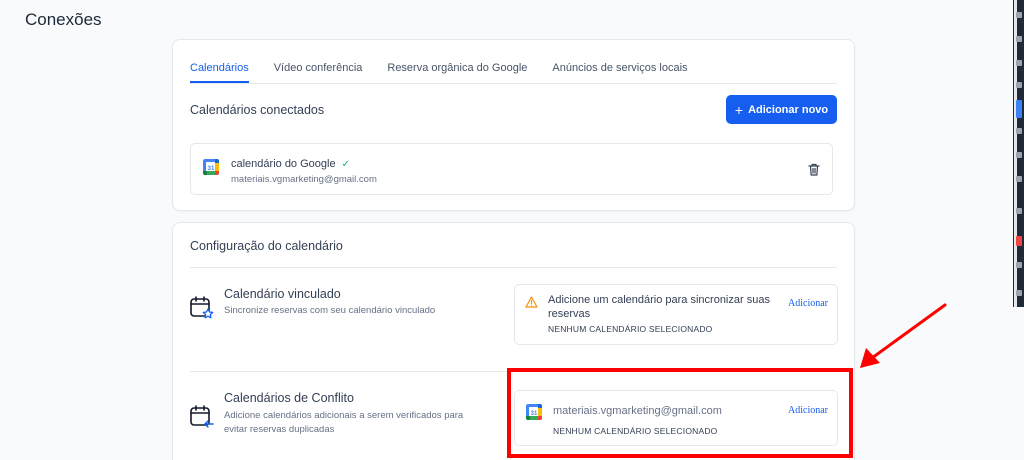 The width and height of the screenshot is (1024, 460). I want to click on linked-add-link: Adicionar, so click(808, 303).